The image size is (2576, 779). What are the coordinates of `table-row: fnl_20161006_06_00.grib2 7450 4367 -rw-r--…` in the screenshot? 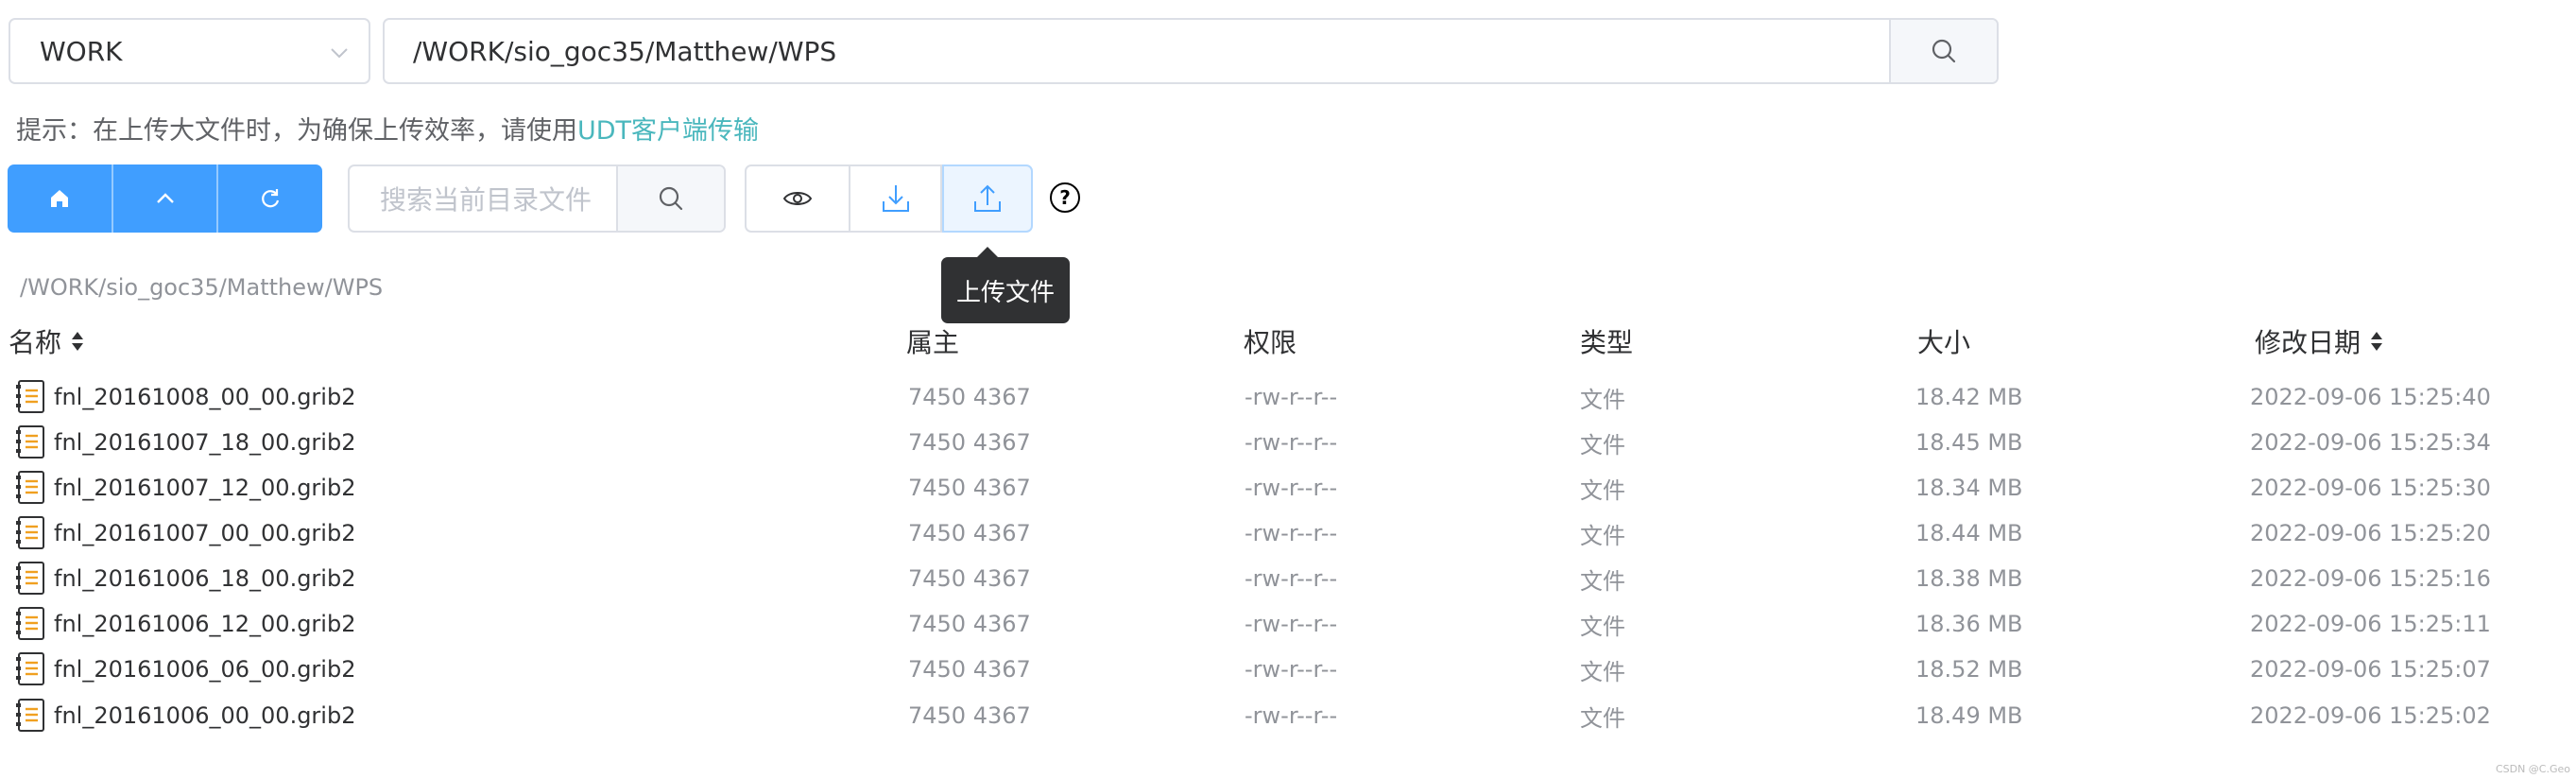 It's located at (1288, 669).